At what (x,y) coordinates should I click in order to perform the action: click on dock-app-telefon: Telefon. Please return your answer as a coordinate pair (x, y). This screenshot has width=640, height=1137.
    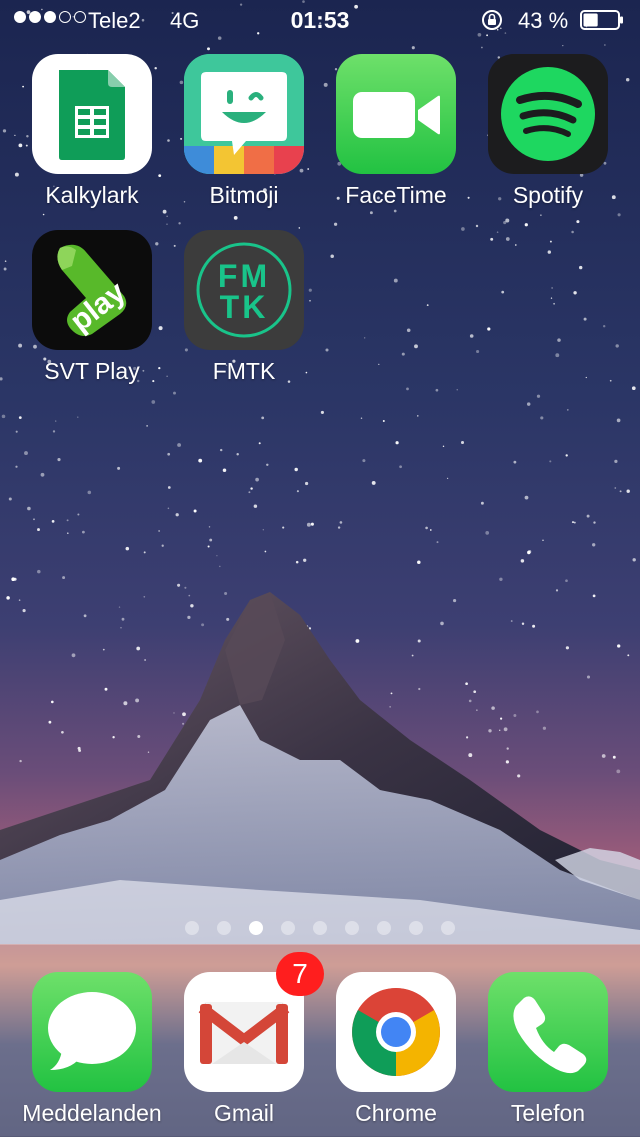
    Looking at the image, I should click on (548, 1049).